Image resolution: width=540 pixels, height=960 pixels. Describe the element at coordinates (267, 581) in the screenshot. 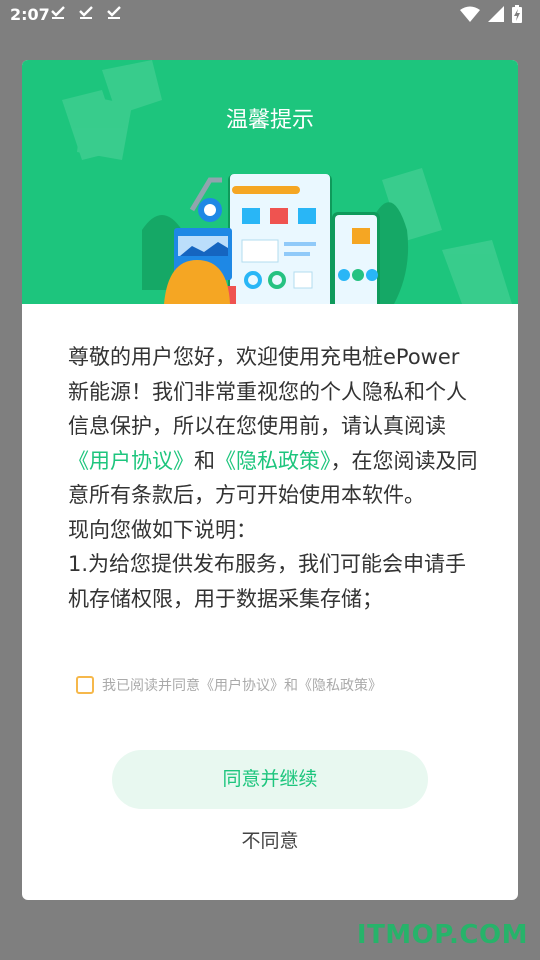

I see `notice-paragraph: 1.为给您提供发布服务，我们可能会申请手机存储权限，用于数据采集存储；` at that location.